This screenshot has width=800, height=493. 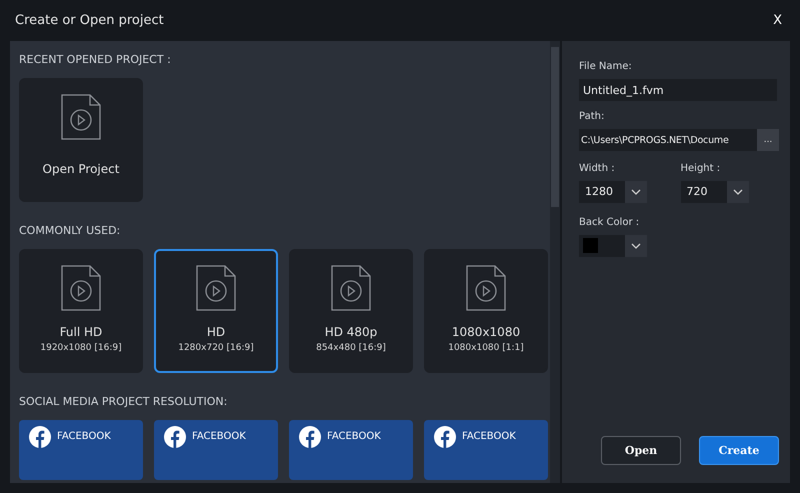 I want to click on preset-card: HD 1280x720 [16:9], so click(x=216, y=311).